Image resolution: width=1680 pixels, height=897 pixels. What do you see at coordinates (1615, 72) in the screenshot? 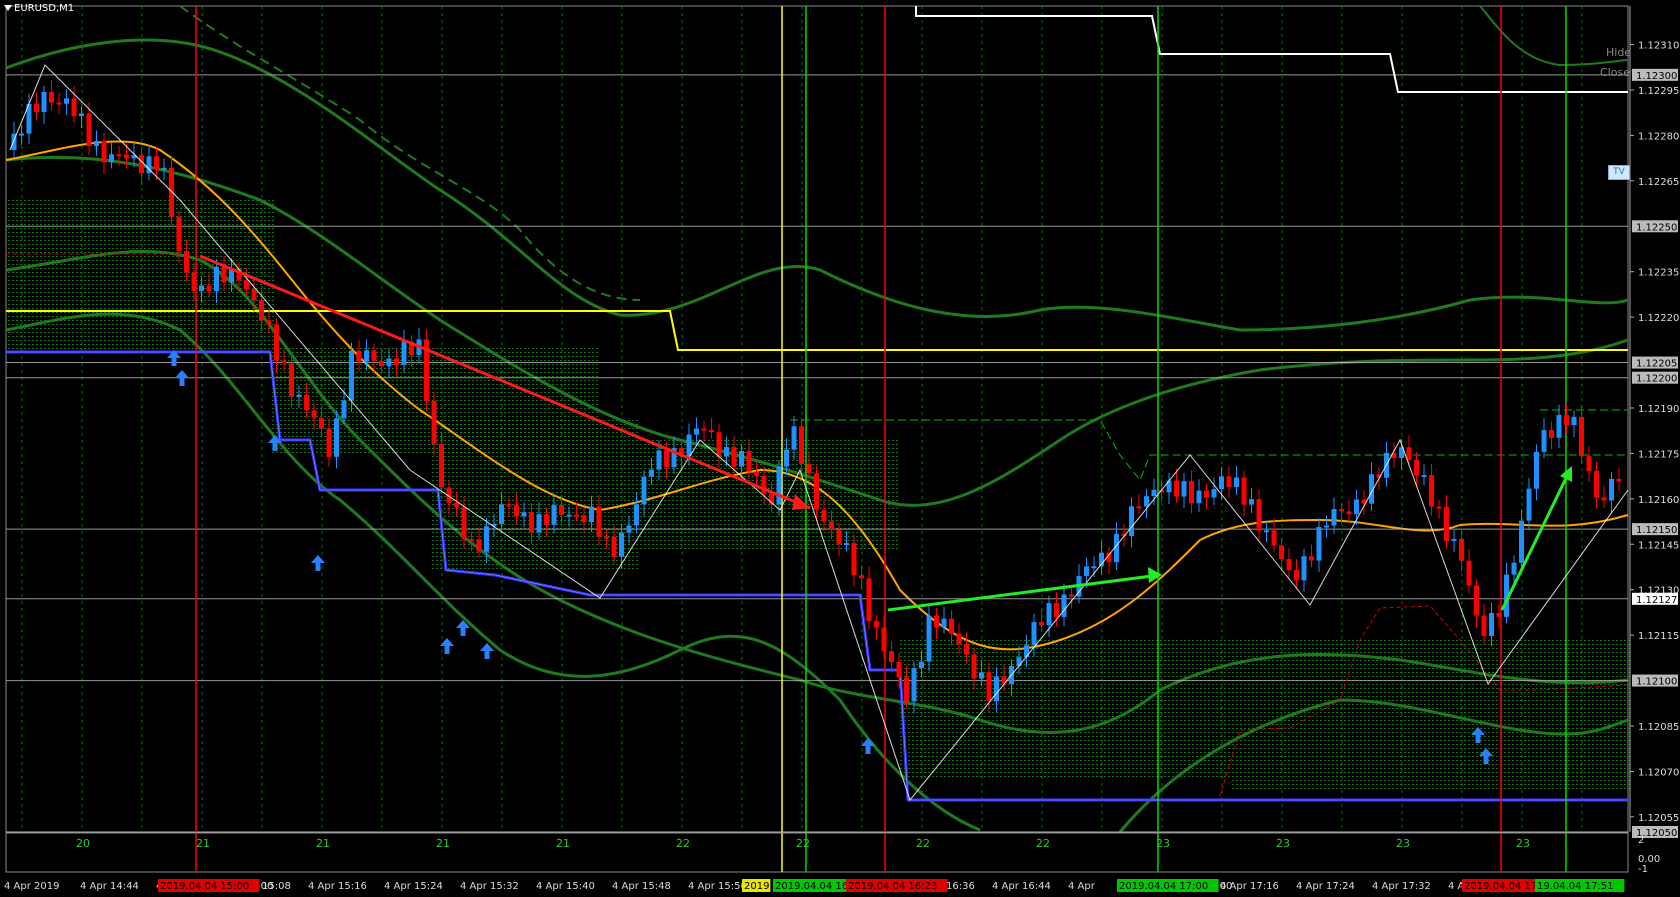
I see `close-button: Close` at bounding box center [1615, 72].